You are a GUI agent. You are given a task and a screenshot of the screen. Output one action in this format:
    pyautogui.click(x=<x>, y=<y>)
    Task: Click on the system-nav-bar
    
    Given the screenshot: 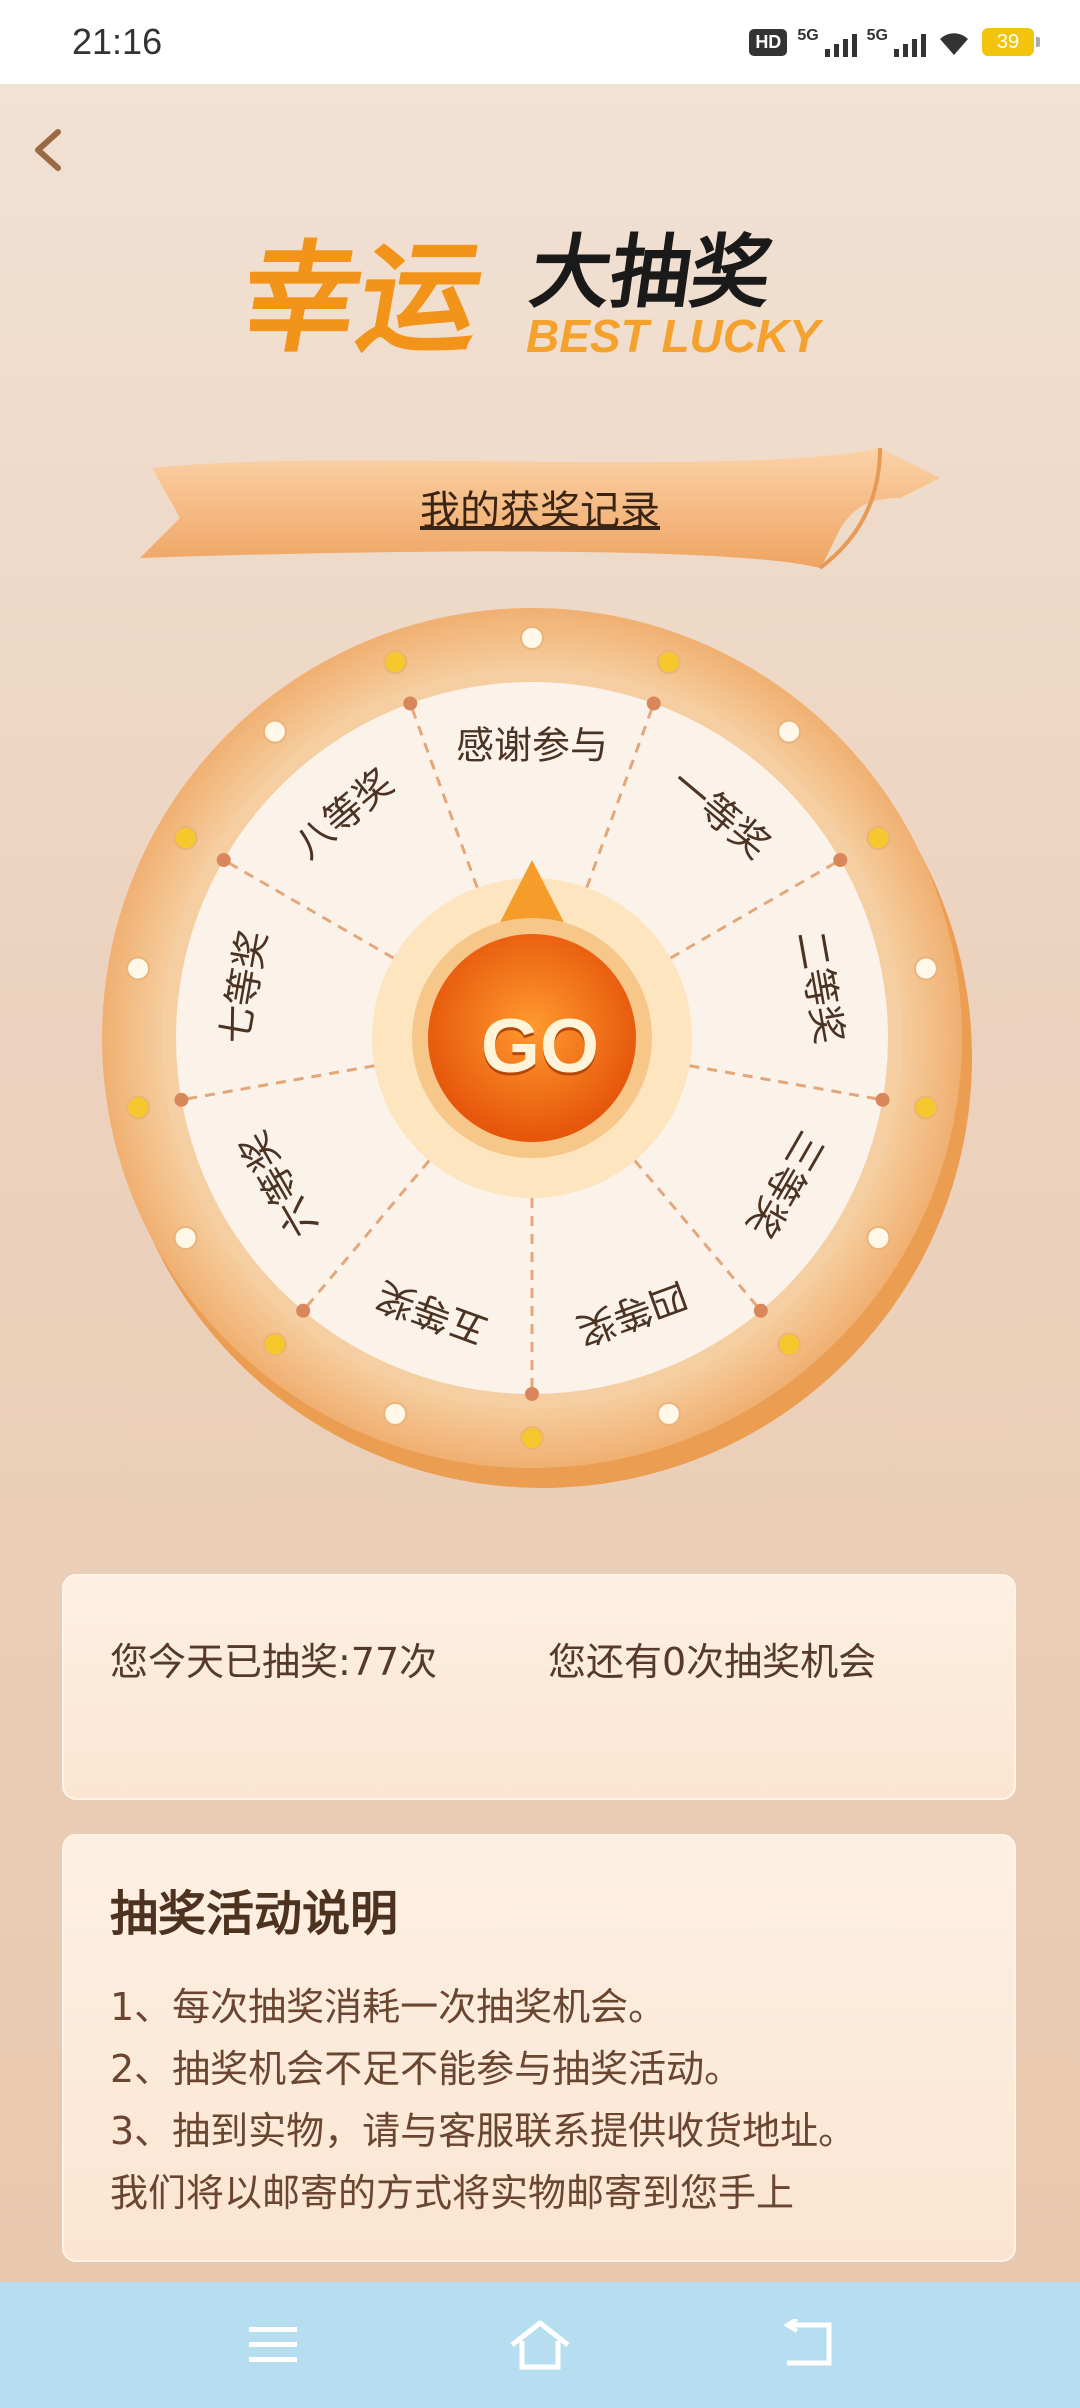 What is the action you would take?
    pyautogui.click(x=540, y=2345)
    